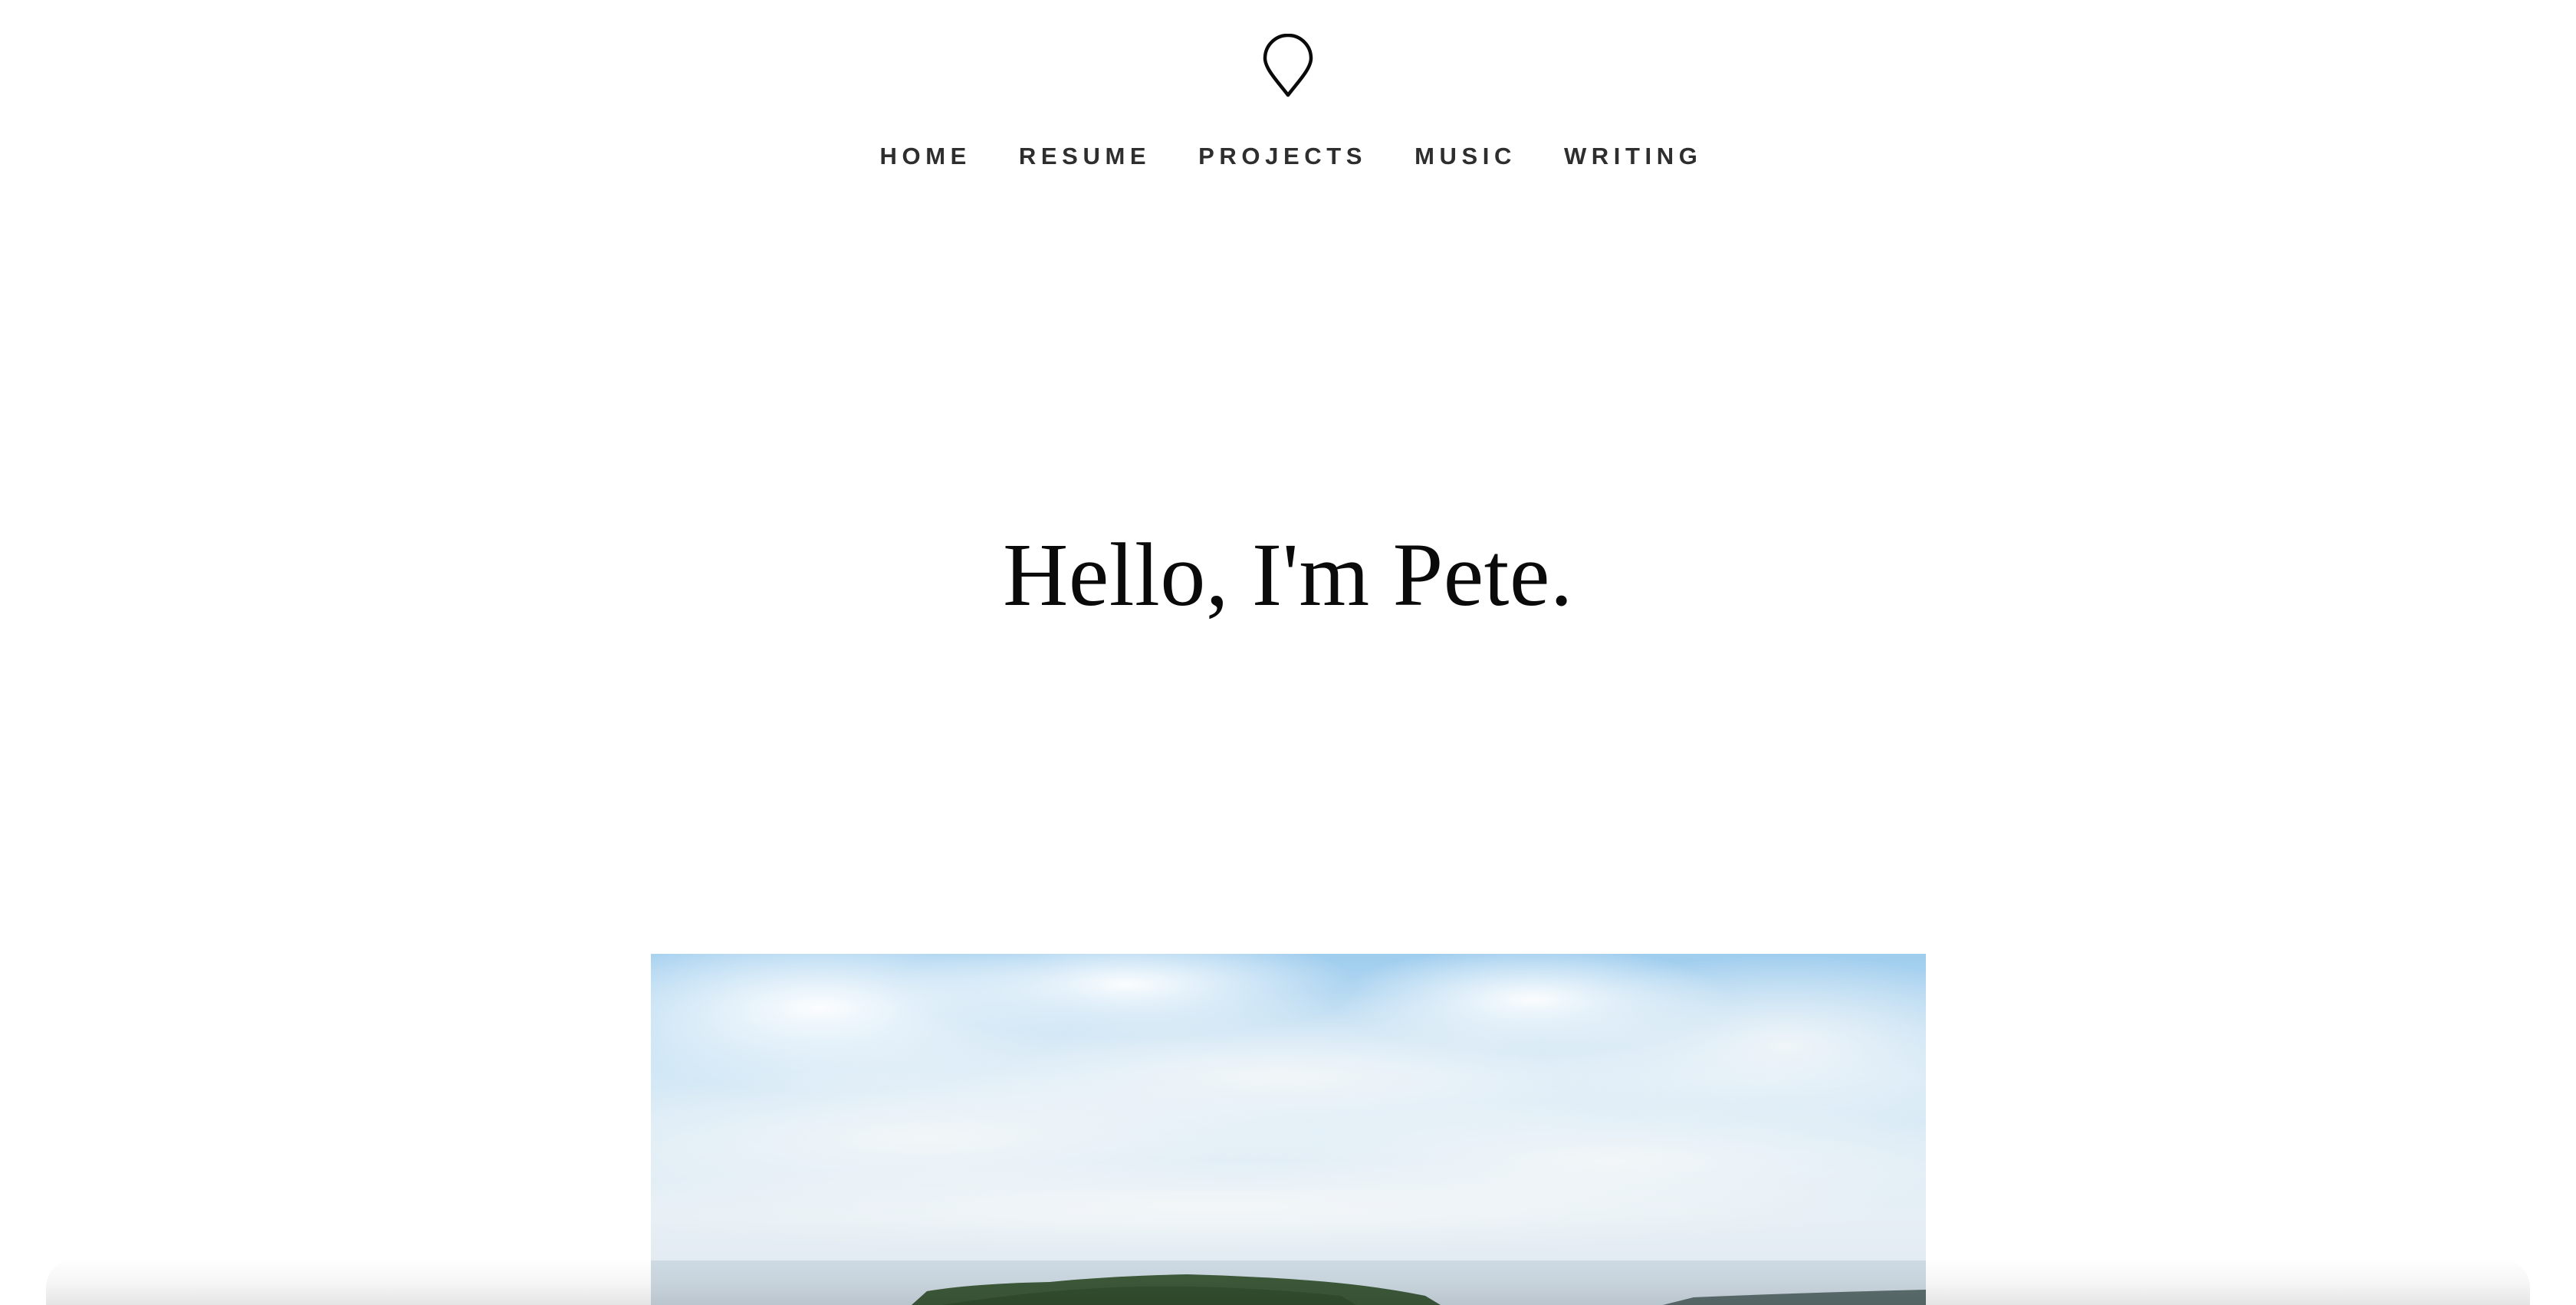  I want to click on nav-resume-link: RESUME, so click(1085, 156).